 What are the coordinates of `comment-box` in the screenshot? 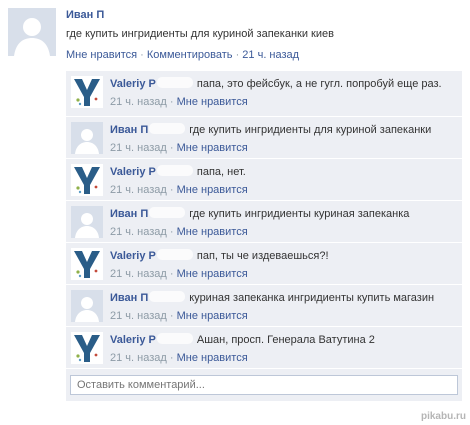 It's located at (264, 385).